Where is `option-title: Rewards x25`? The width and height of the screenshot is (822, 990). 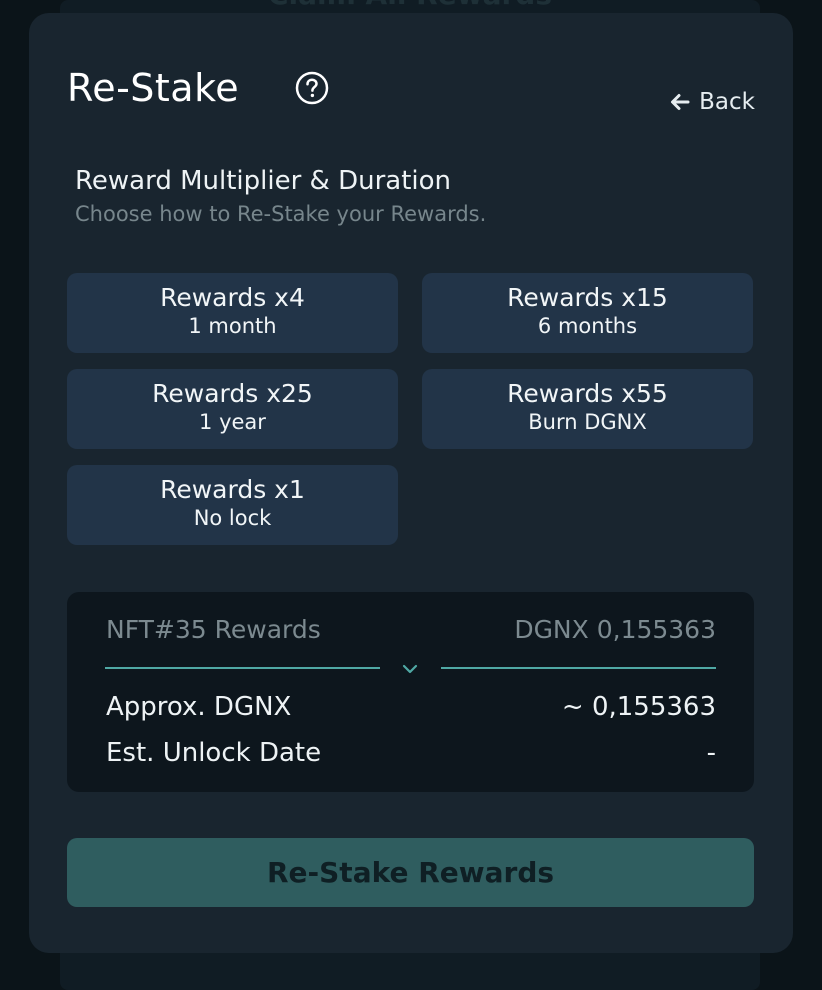 option-title: Rewards x25 is located at coordinates (232, 393).